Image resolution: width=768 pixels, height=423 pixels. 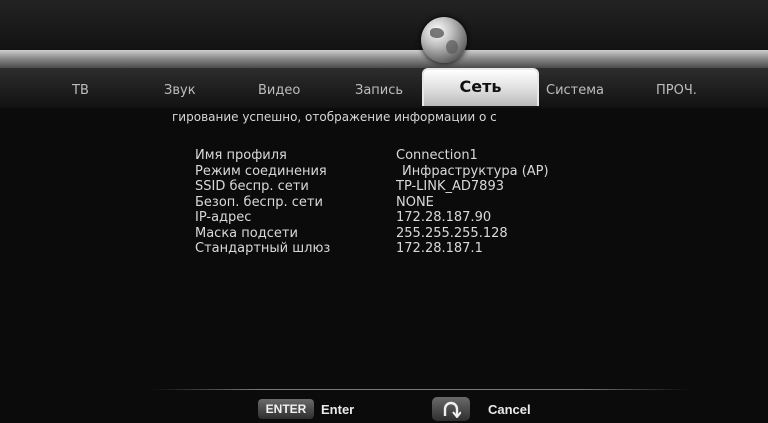 What do you see at coordinates (439, 248) in the screenshot?
I see `info-value: 172.28.187.1` at bounding box center [439, 248].